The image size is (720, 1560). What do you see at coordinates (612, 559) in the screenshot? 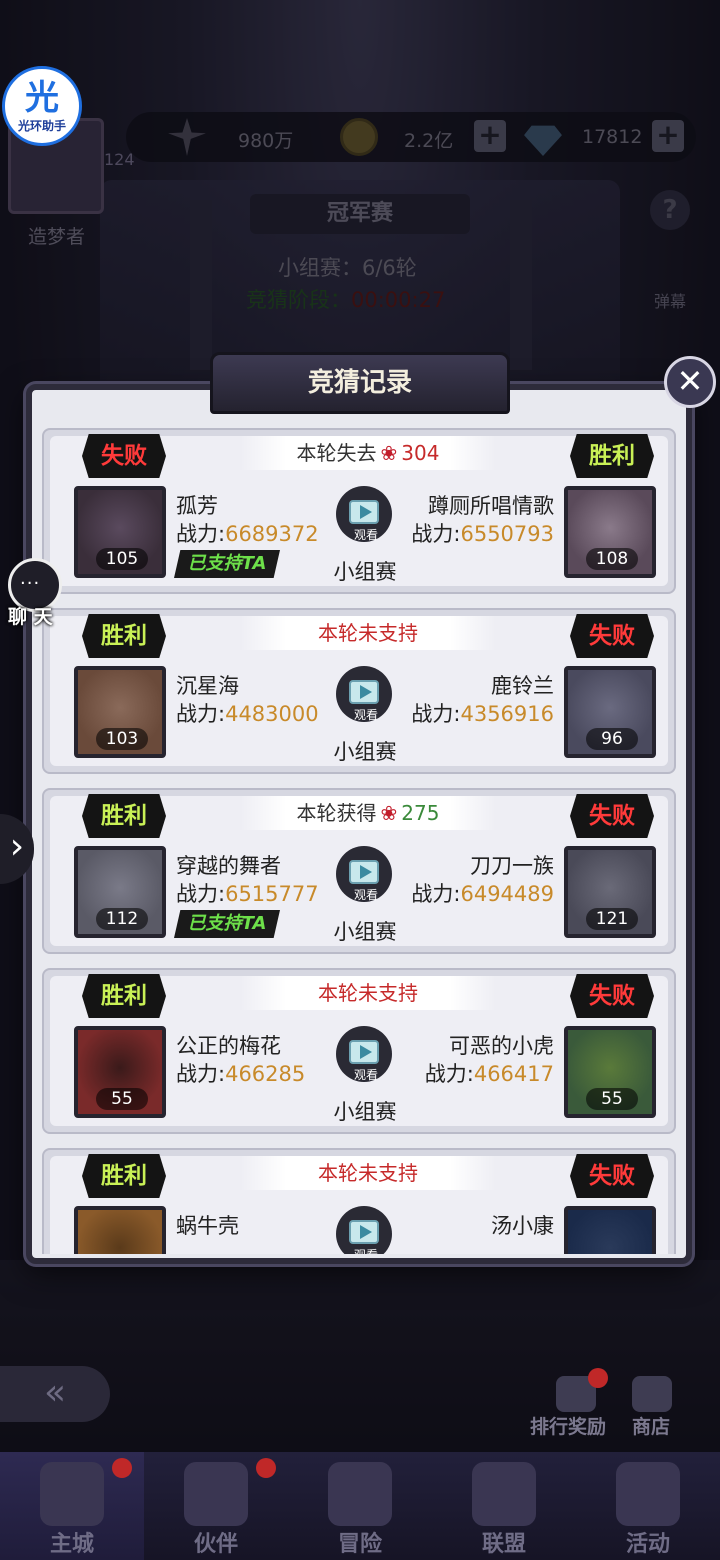
I see `hero-level: 108` at bounding box center [612, 559].